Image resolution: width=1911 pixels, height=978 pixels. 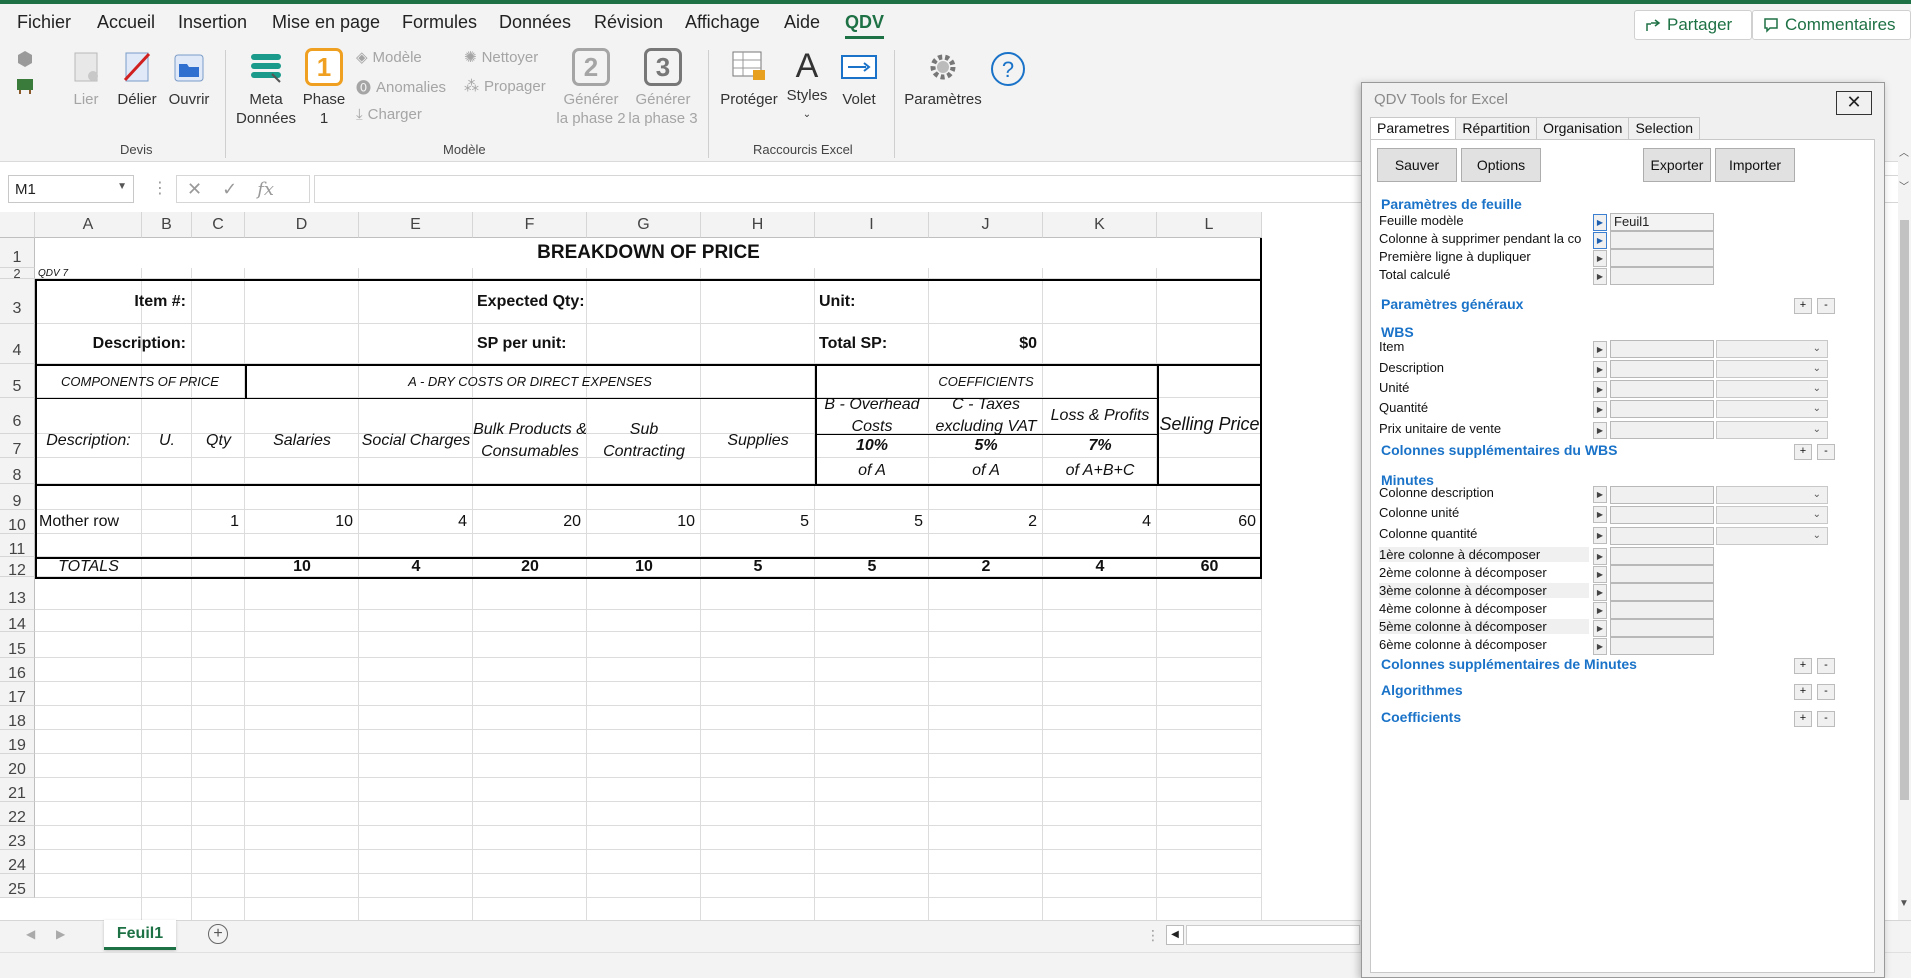 I want to click on mother-row-supplies: 5, so click(x=758, y=522).